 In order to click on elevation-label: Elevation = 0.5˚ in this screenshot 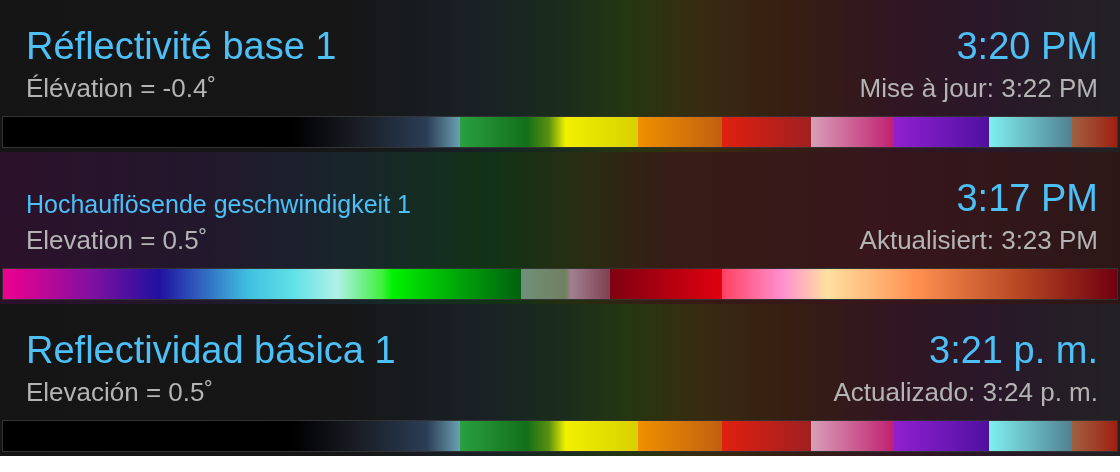, I will do `click(117, 240)`.